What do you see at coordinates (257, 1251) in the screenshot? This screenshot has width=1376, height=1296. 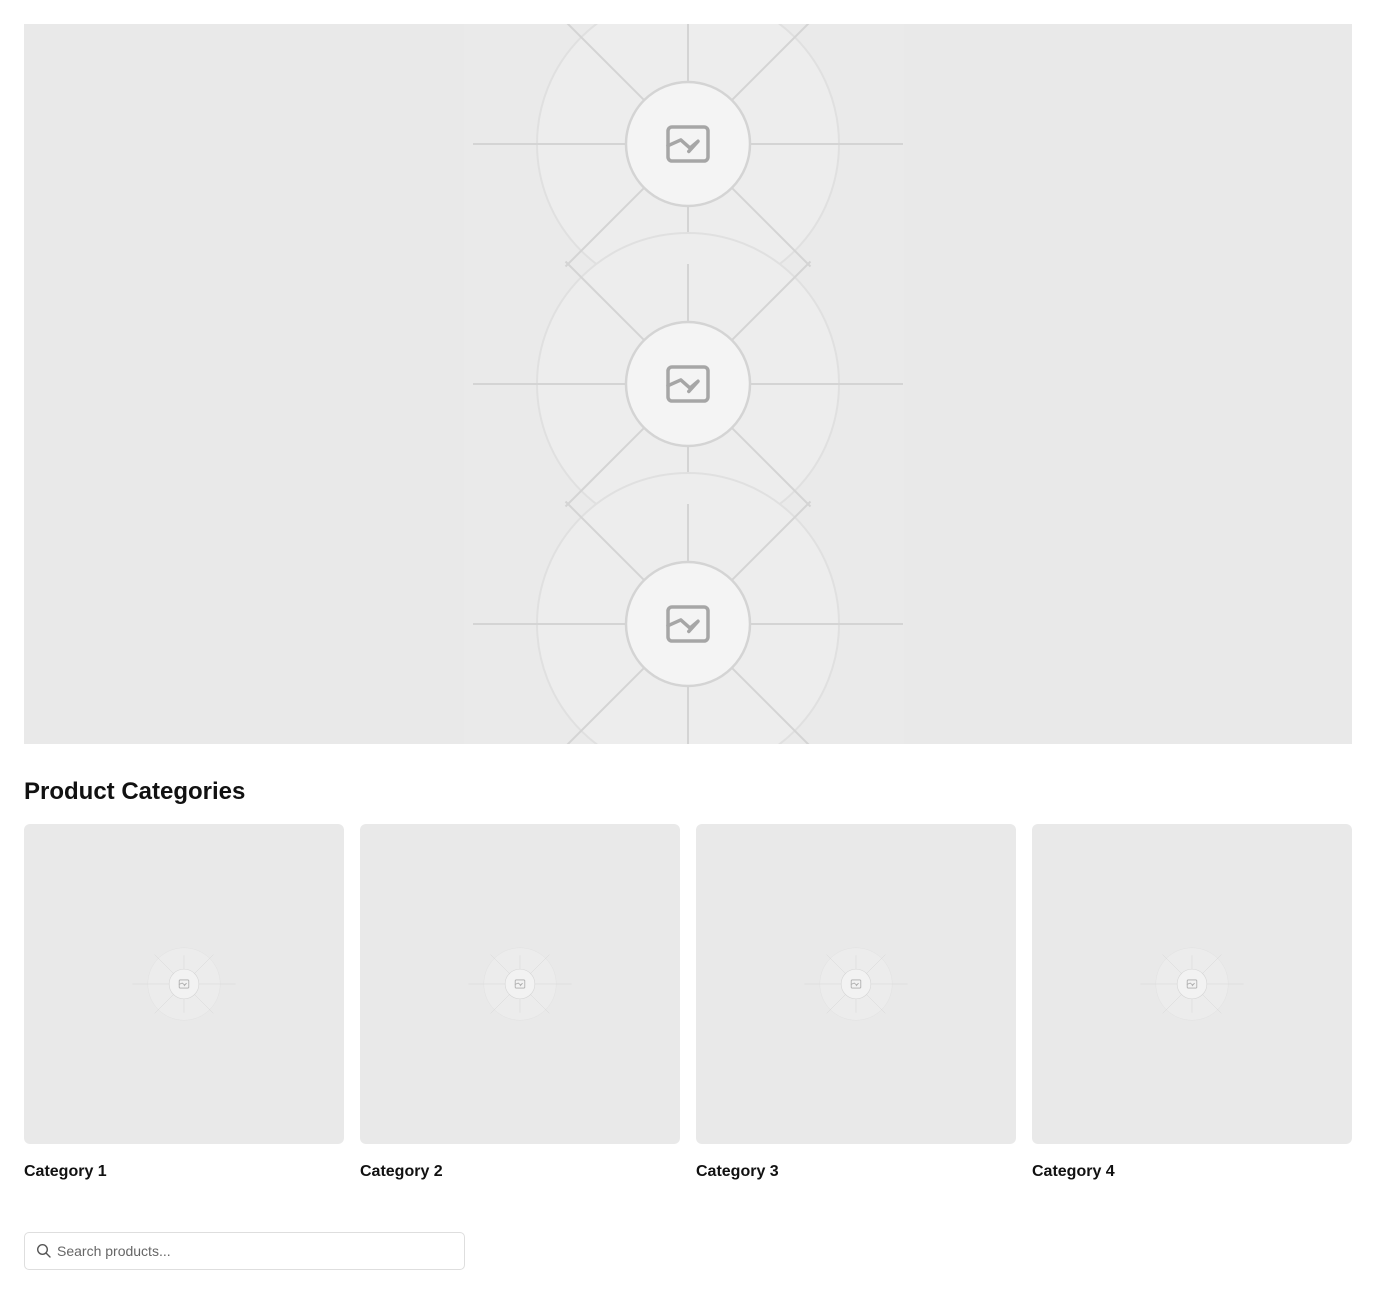 I see `search-input` at bounding box center [257, 1251].